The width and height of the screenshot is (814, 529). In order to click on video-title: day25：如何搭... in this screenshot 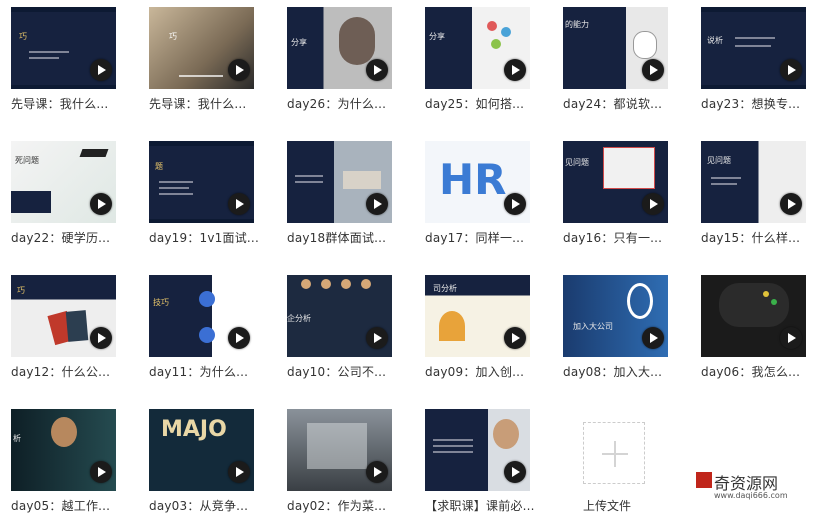, I will do `click(484, 103)`.